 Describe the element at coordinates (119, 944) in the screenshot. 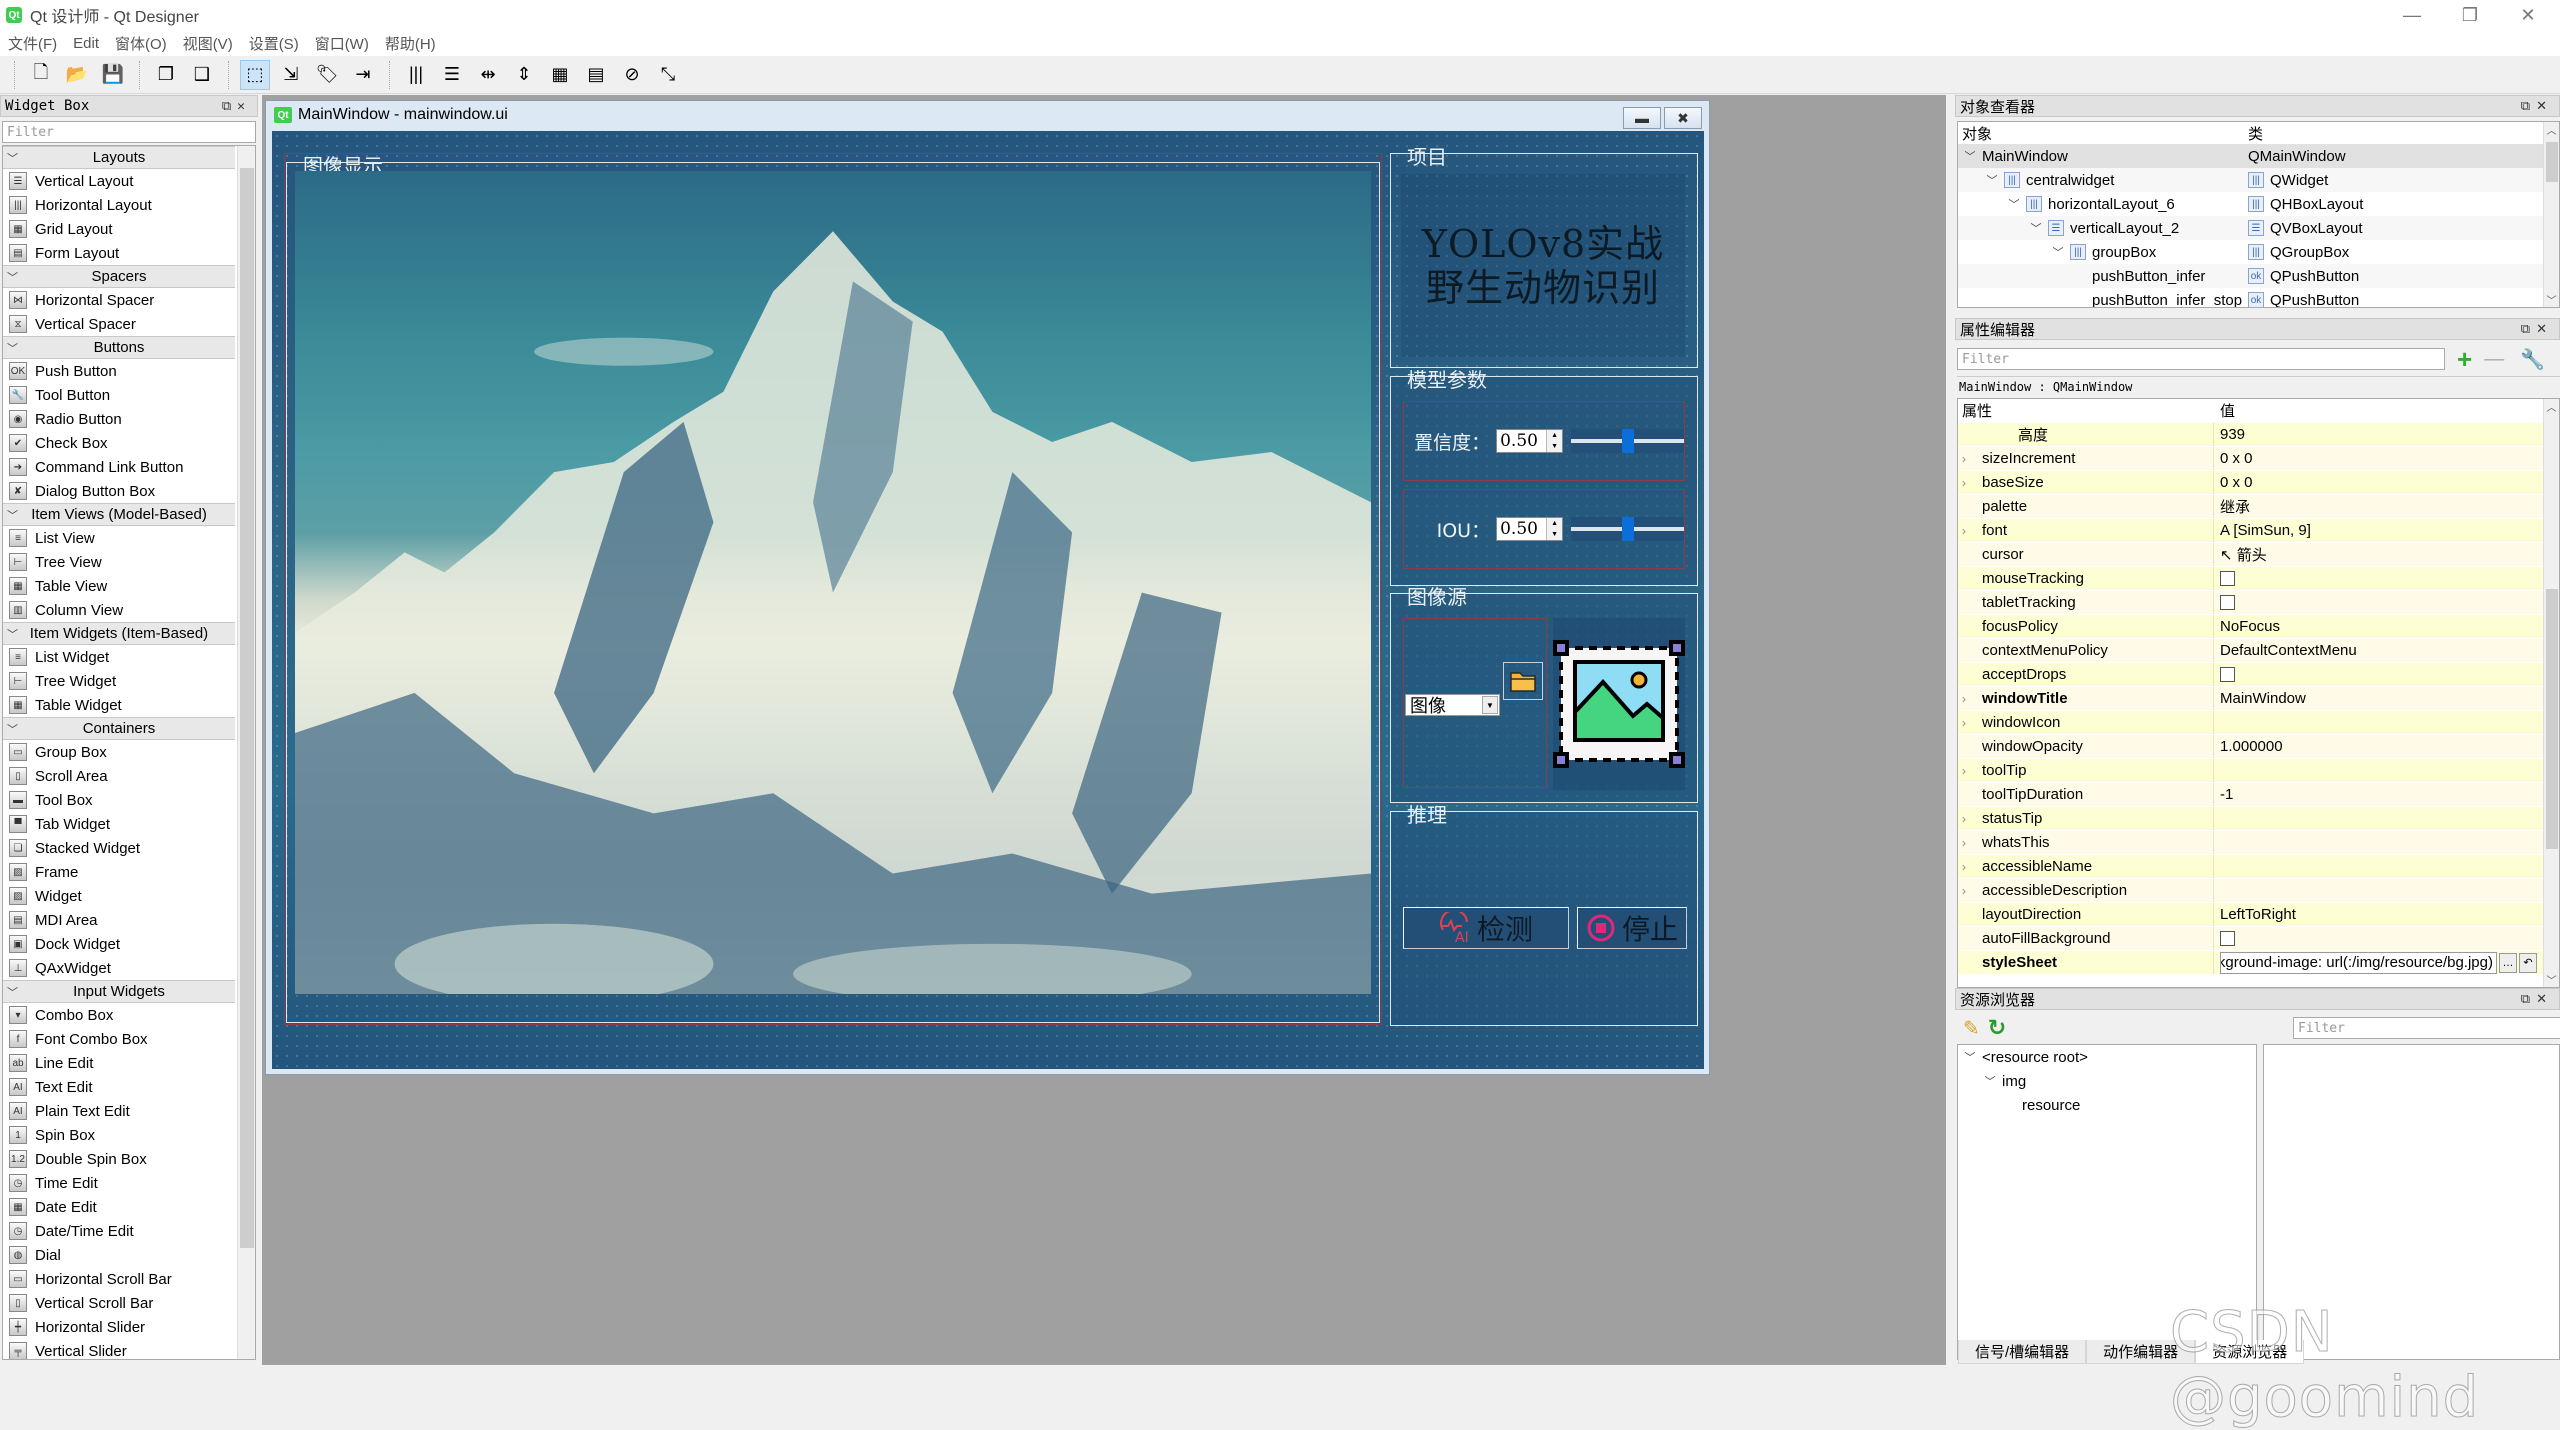

I see `widget-item-dock-widget: ▣ Dock Widget` at that location.